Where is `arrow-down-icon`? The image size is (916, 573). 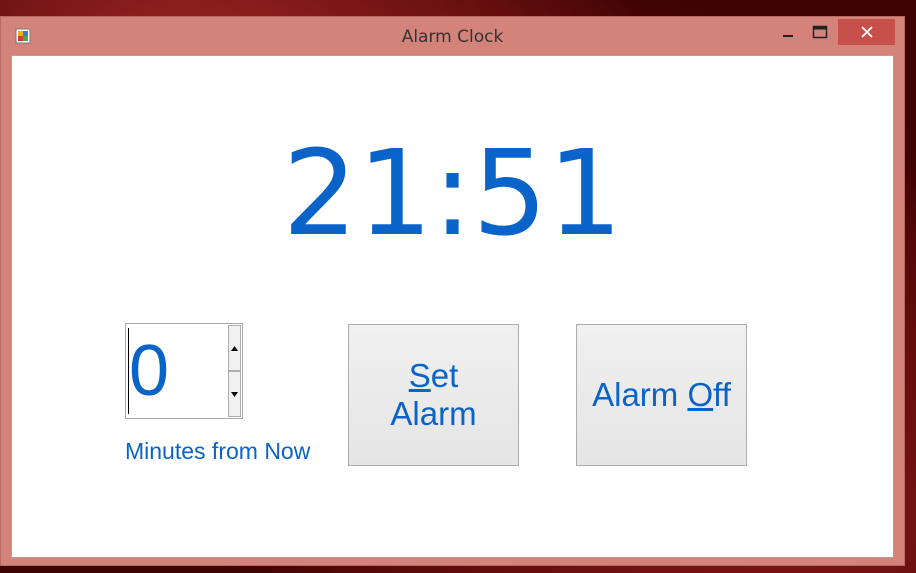 arrow-down-icon is located at coordinates (234, 394).